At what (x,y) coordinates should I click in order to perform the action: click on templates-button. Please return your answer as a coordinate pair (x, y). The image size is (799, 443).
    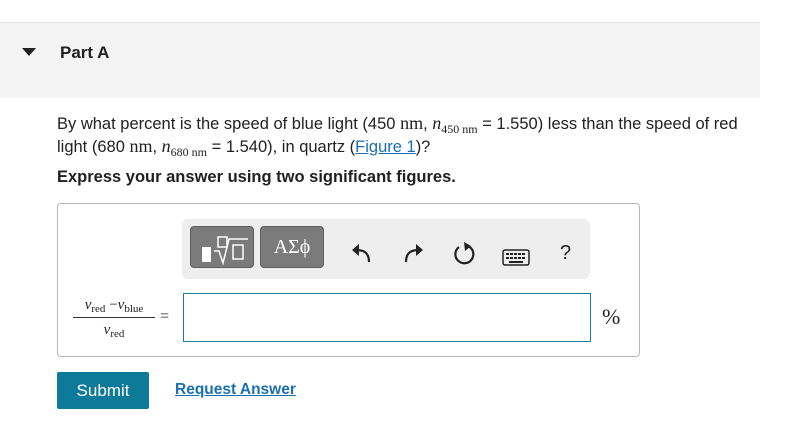
    Looking at the image, I should click on (222, 247).